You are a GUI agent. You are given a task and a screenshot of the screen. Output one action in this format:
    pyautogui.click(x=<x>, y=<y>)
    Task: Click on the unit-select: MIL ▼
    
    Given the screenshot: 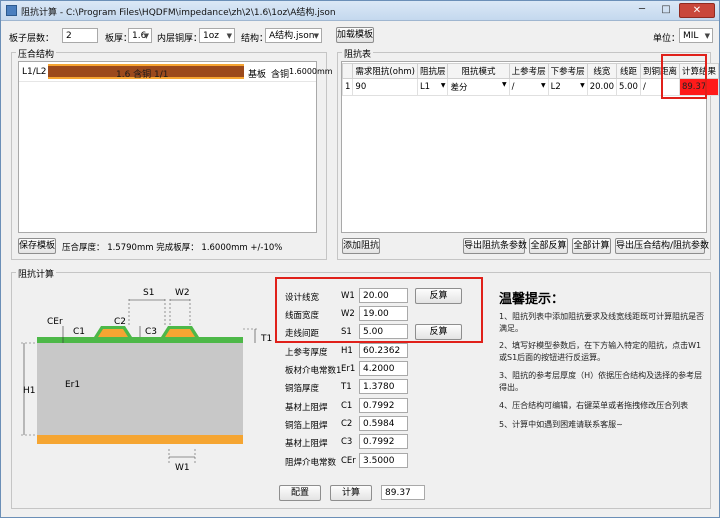 What is the action you would take?
    pyautogui.click(x=696, y=35)
    